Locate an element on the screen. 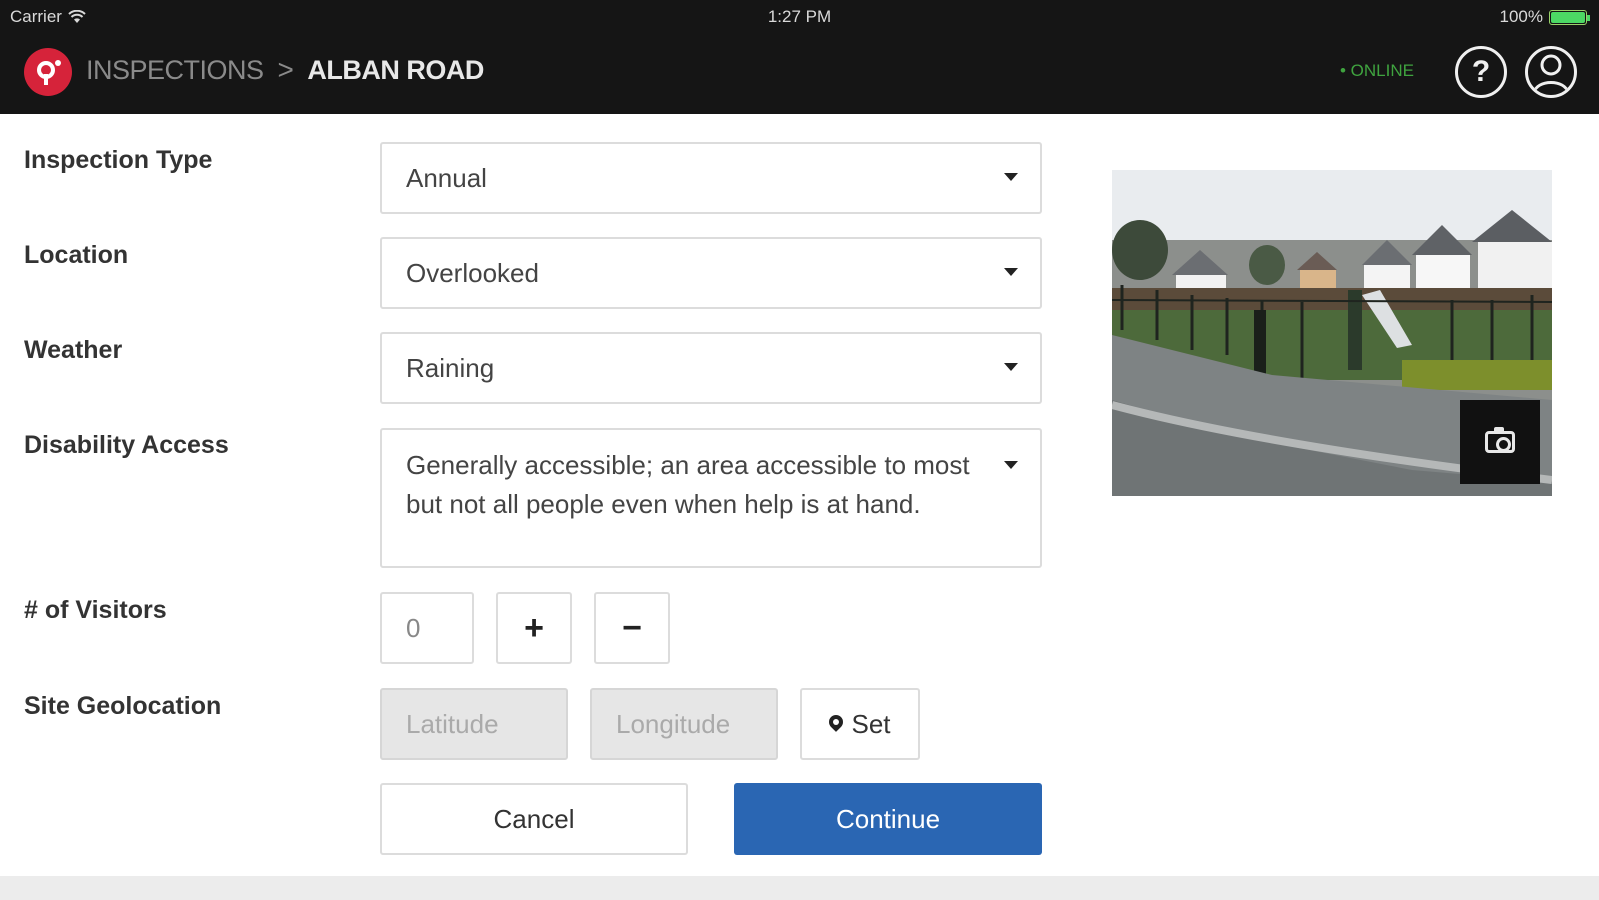 This screenshot has width=1599, height=900. brand-logo-icon is located at coordinates (48, 72).